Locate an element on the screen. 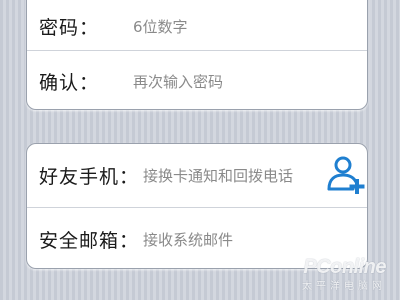  watermark: PConline 太平洋电脑网 is located at coordinates (344, 274).